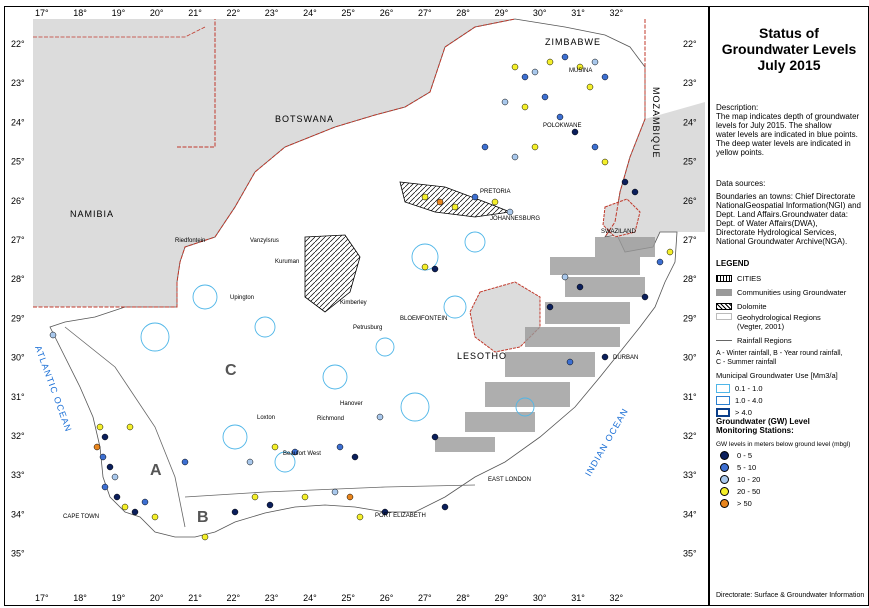  I want to click on hatch-swatch-icon, so click(724, 278).